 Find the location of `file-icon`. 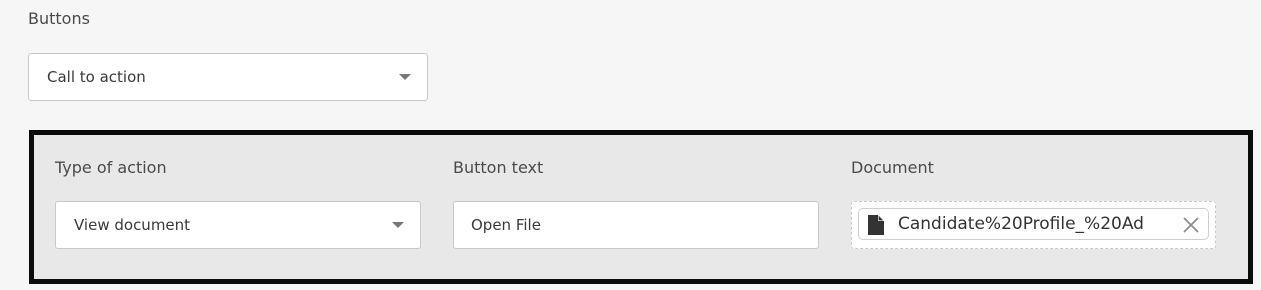

file-icon is located at coordinates (876, 225).